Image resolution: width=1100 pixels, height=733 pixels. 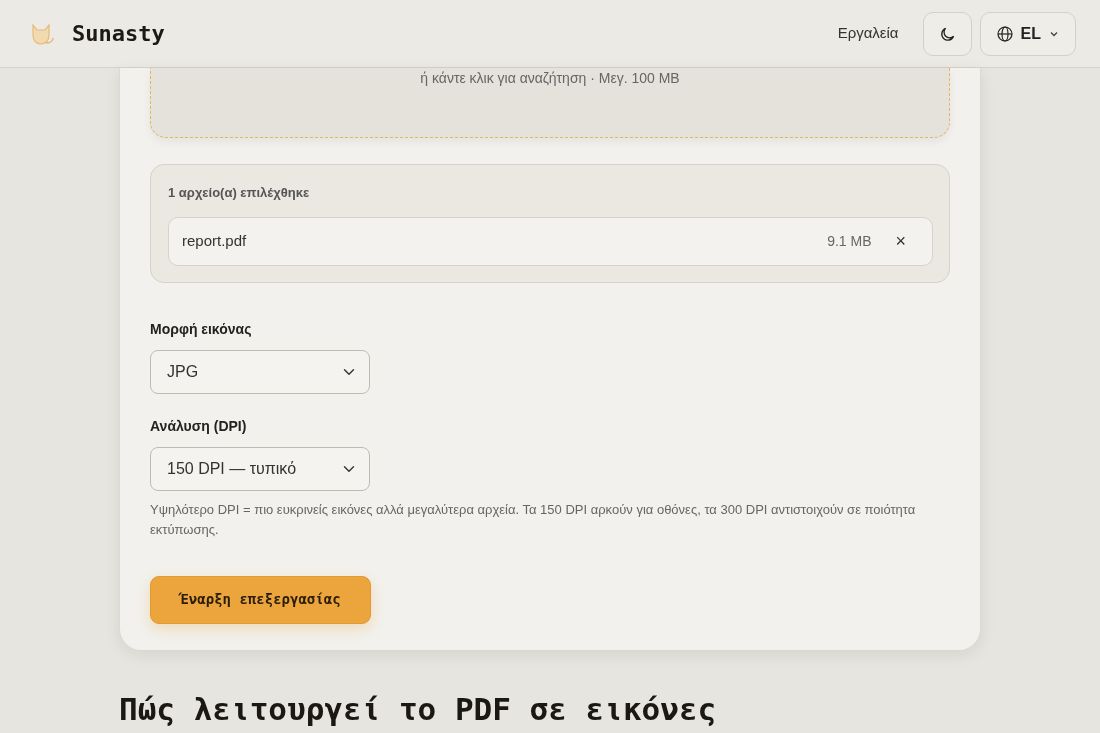 I want to click on field-label: Μορφή εικόνας, so click(x=201, y=329).